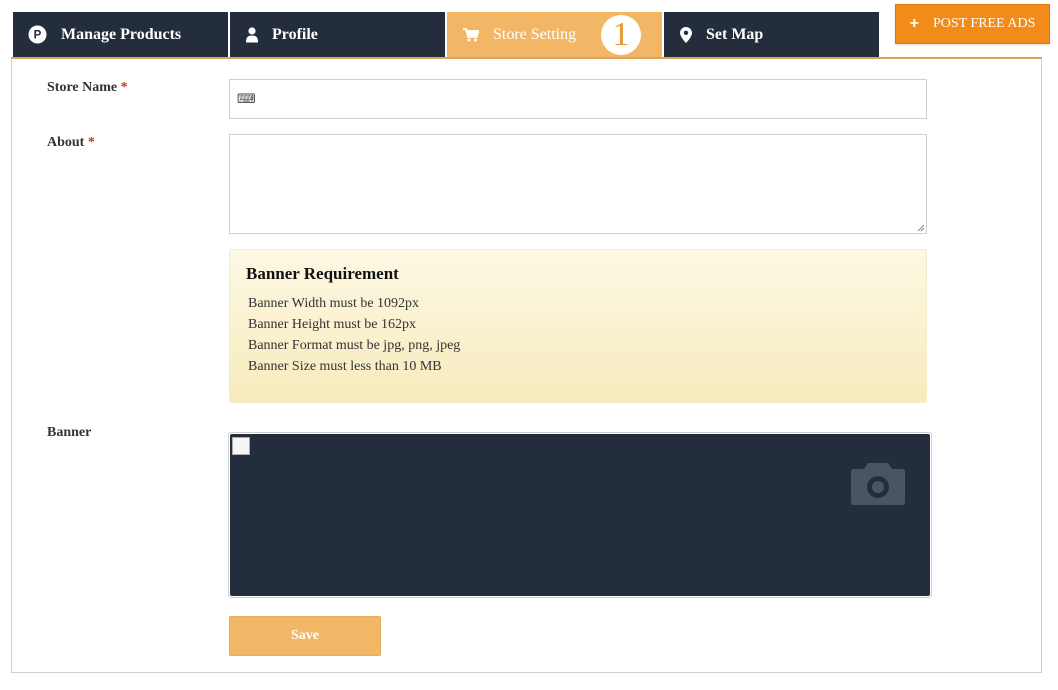  What do you see at coordinates (1050, 365) in the screenshot?
I see `right-margin` at bounding box center [1050, 365].